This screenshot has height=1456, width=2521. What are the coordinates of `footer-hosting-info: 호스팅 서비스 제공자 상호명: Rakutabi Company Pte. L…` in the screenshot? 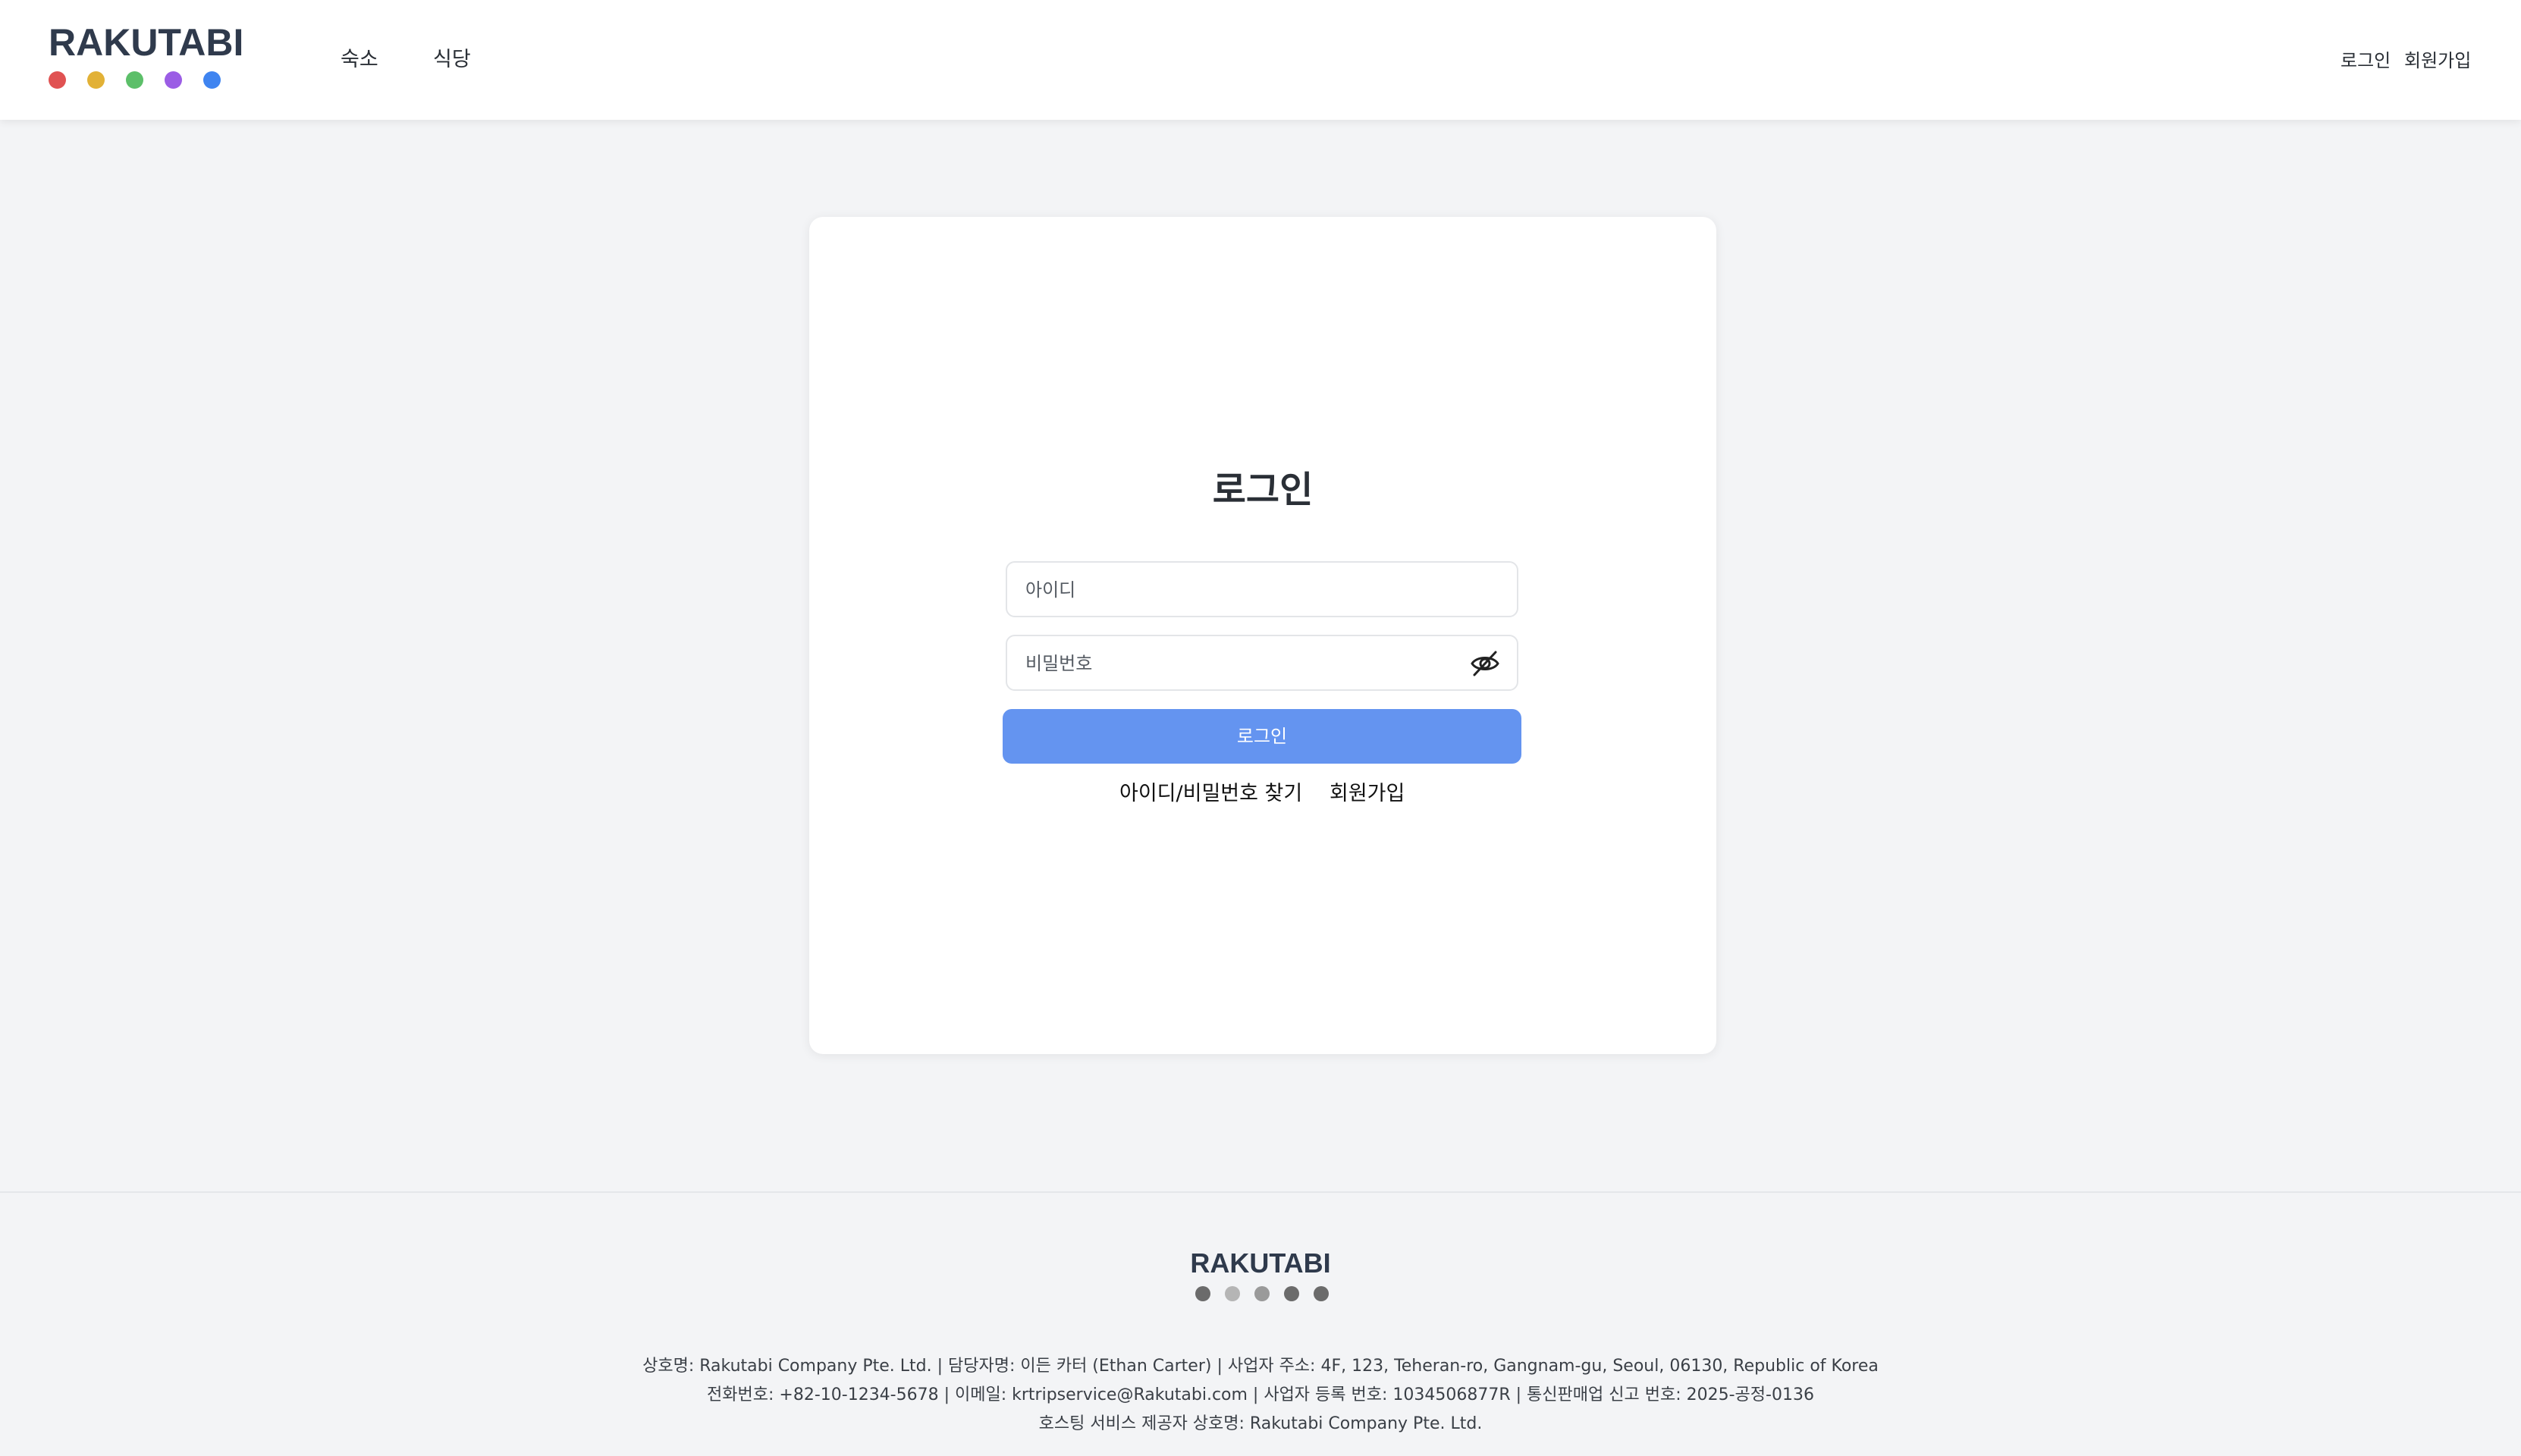 It's located at (1260, 1423).